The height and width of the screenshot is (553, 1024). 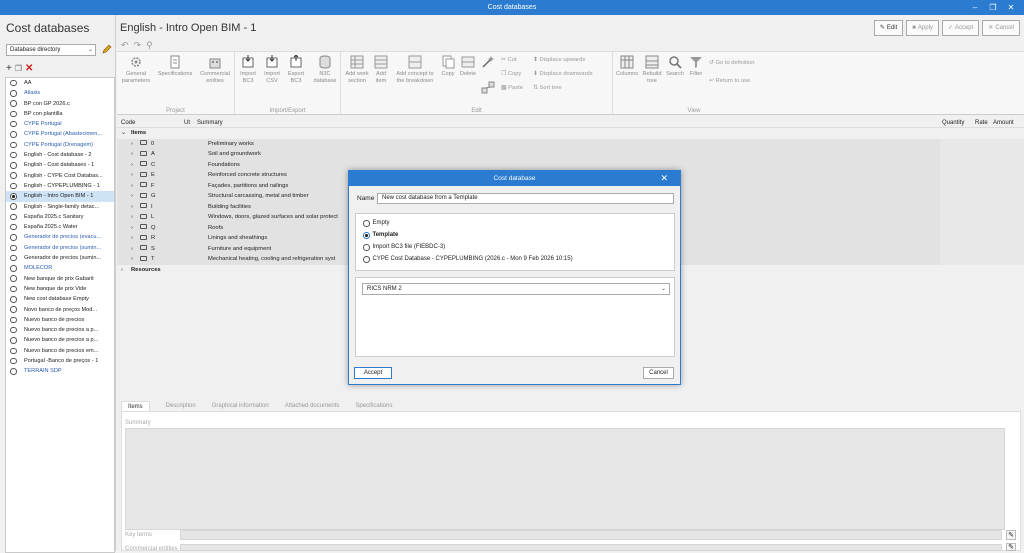 What do you see at coordinates (215, 69) in the screenshot?
I see `commercial-entities-button: Commercial entities` at bounding box center [215, 69].